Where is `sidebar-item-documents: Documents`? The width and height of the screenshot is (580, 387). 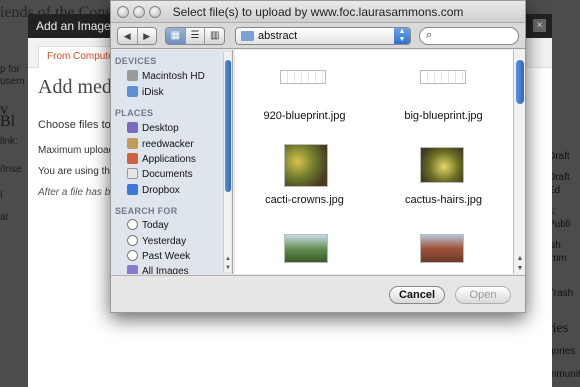 sidebar-item-documents: Documents is located at coordinates (160, 175).